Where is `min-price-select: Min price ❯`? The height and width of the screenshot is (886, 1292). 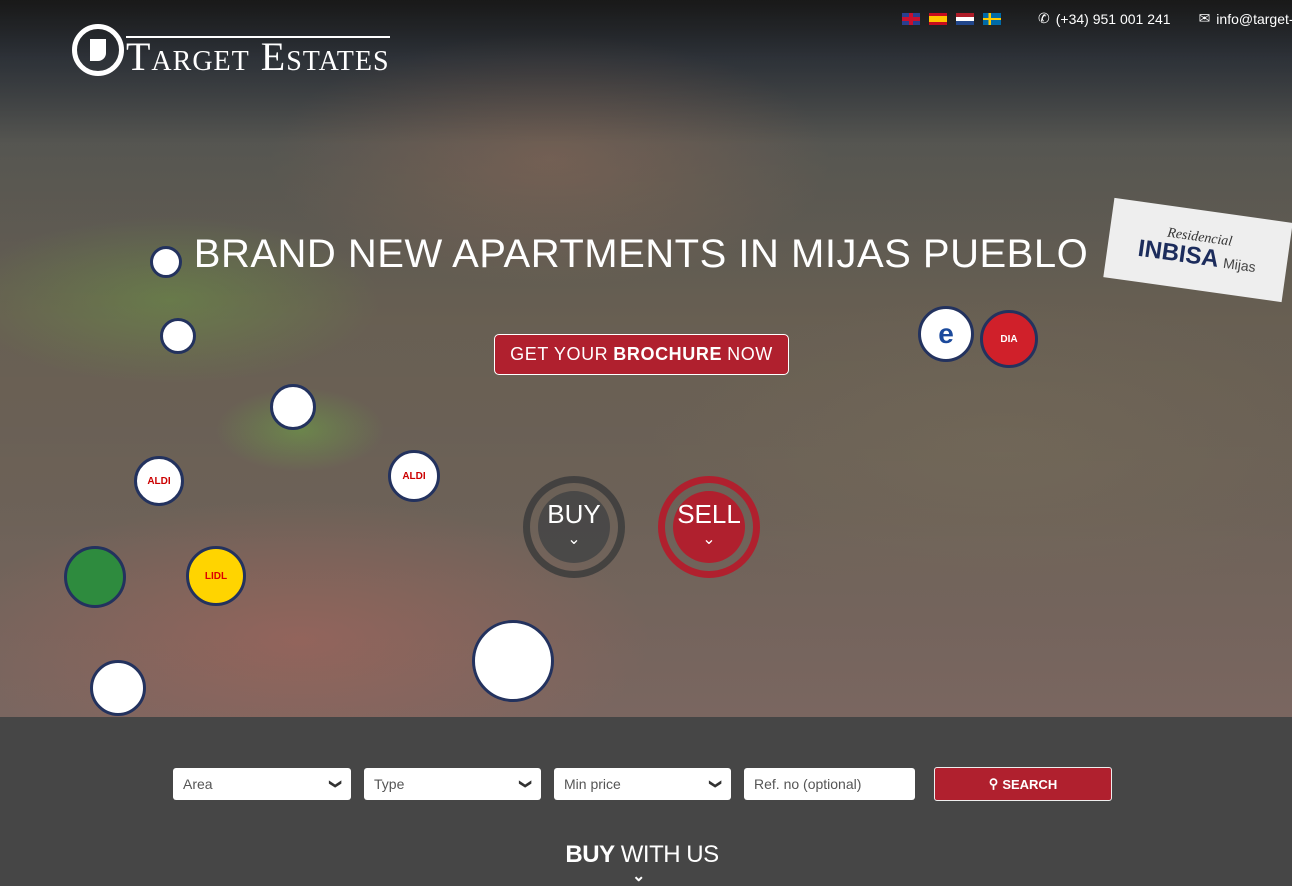 min-price-select: Min price ❯ is located at coordinates (642, 784).